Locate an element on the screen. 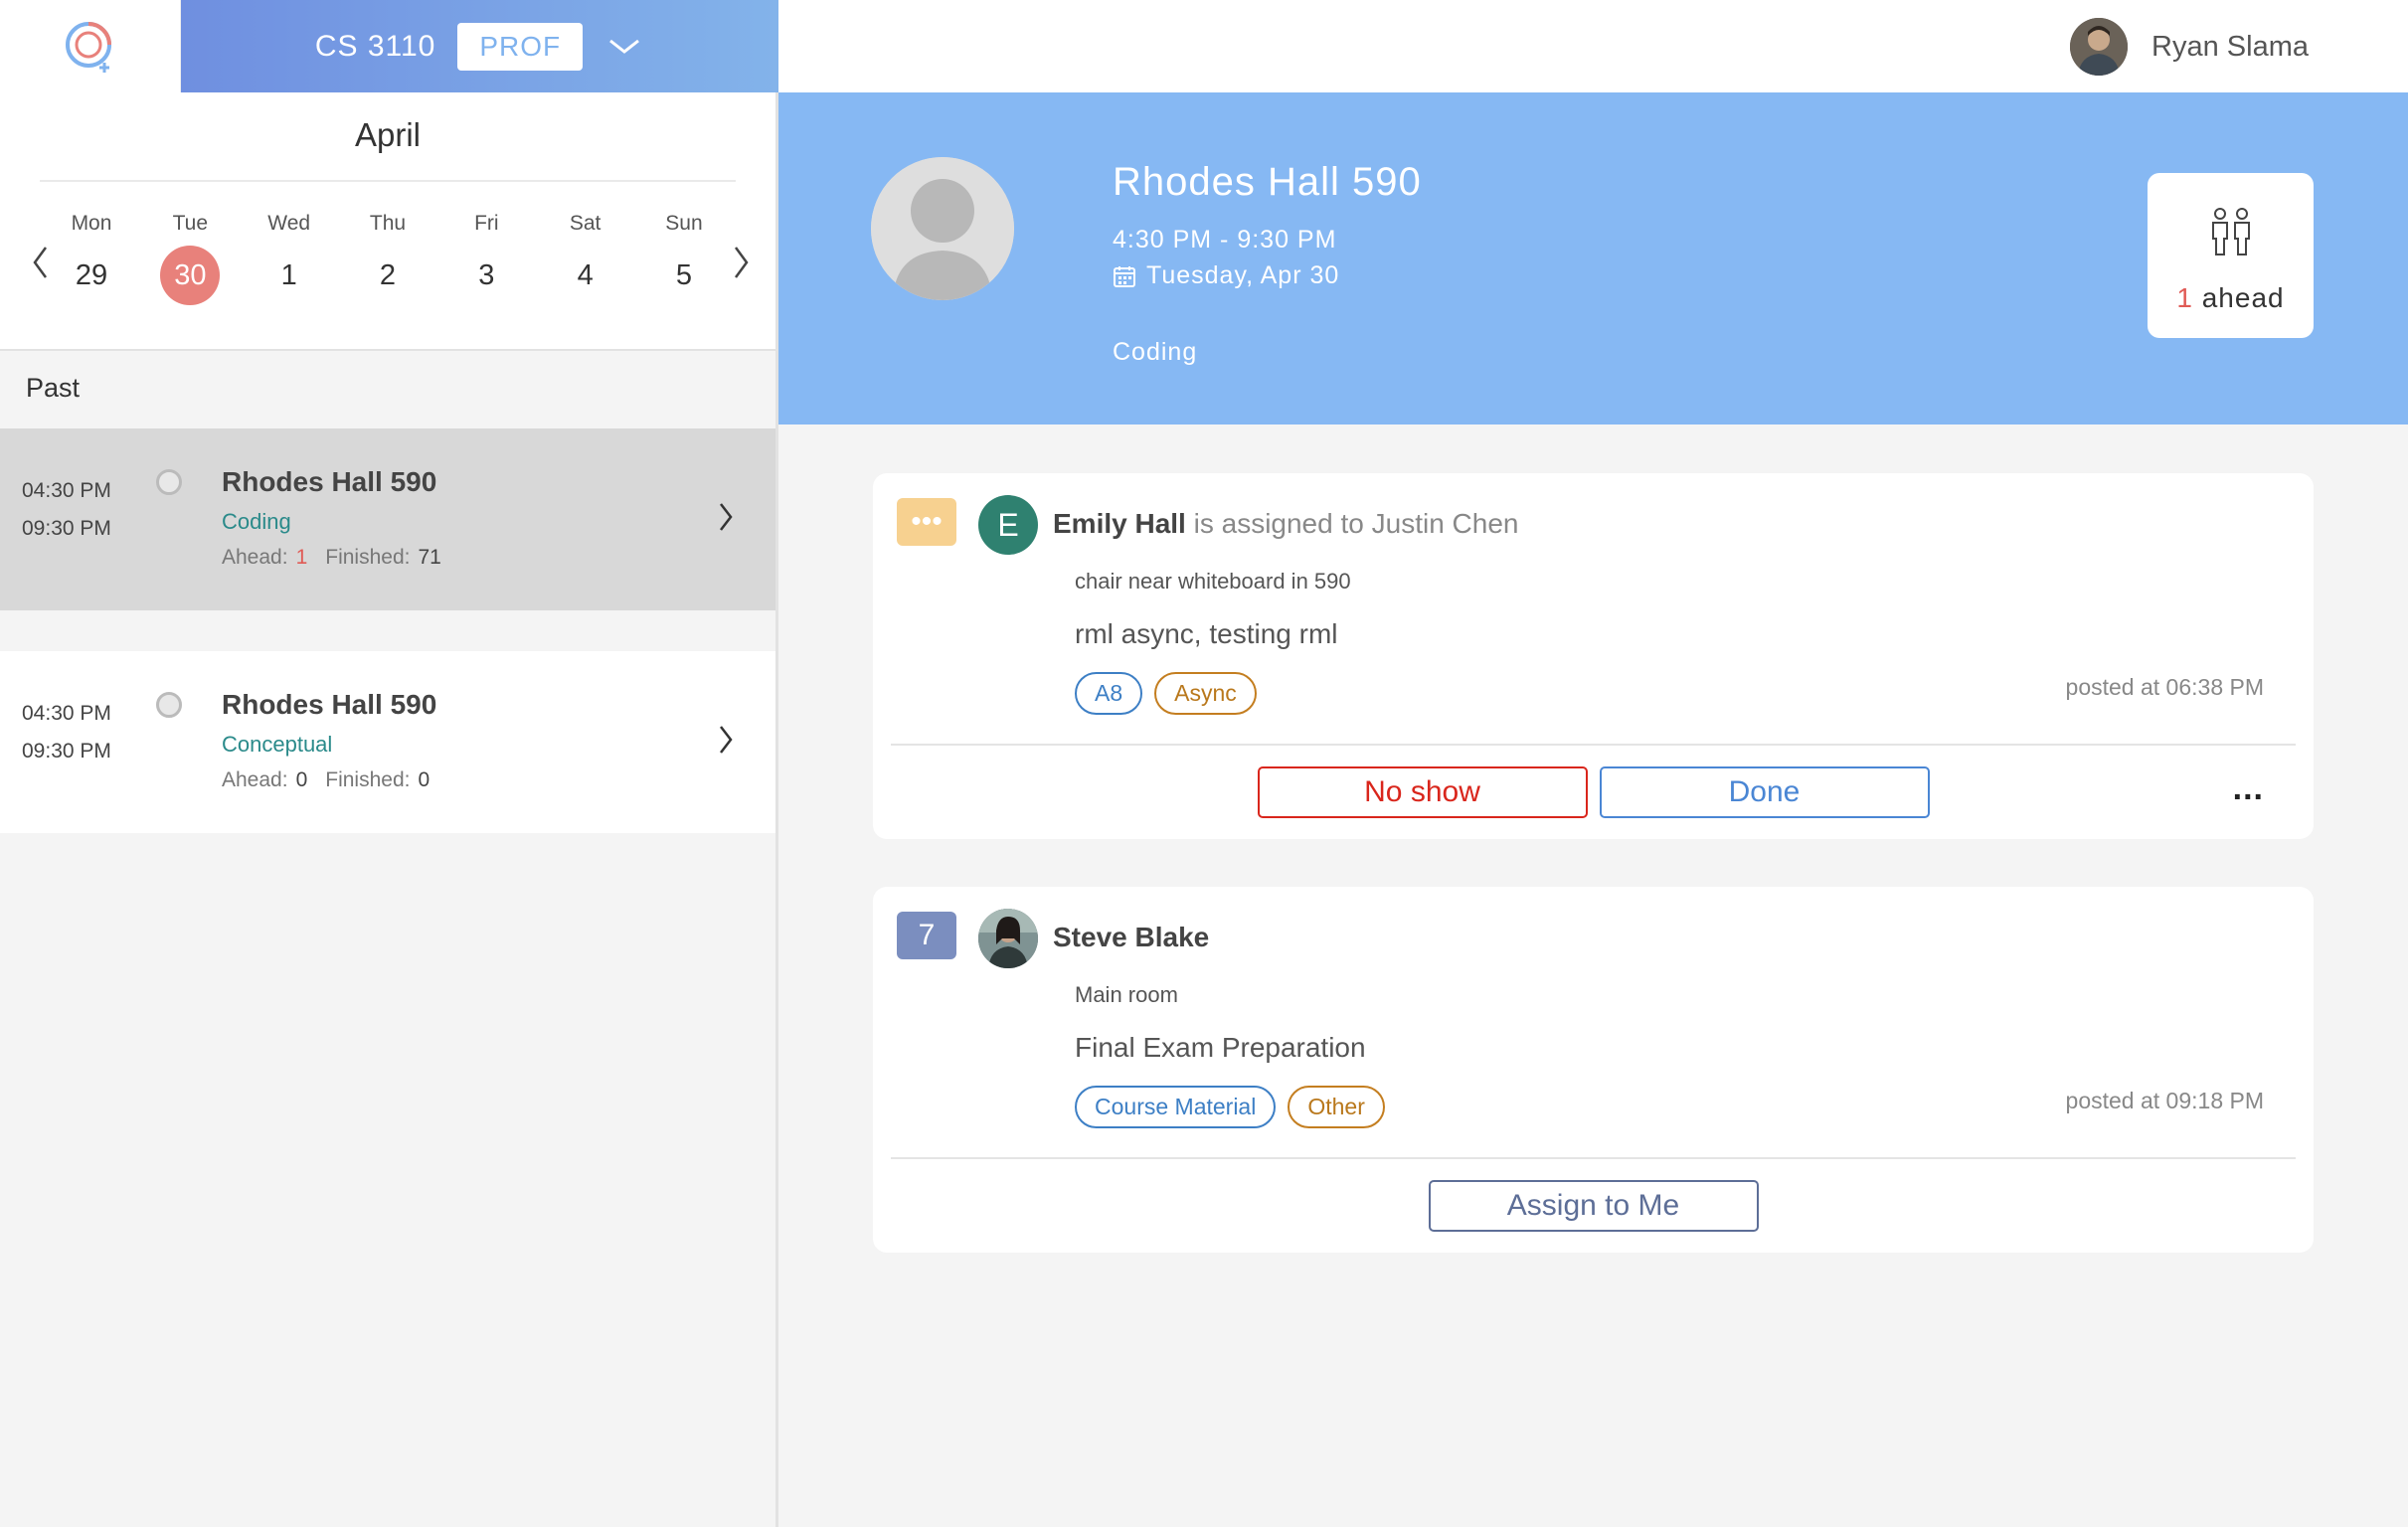 Image resolution: width=2408 pixels, height=1527 pixels. session-date: Tuesday, Apr 30 is located at coordinates (1226, 275).